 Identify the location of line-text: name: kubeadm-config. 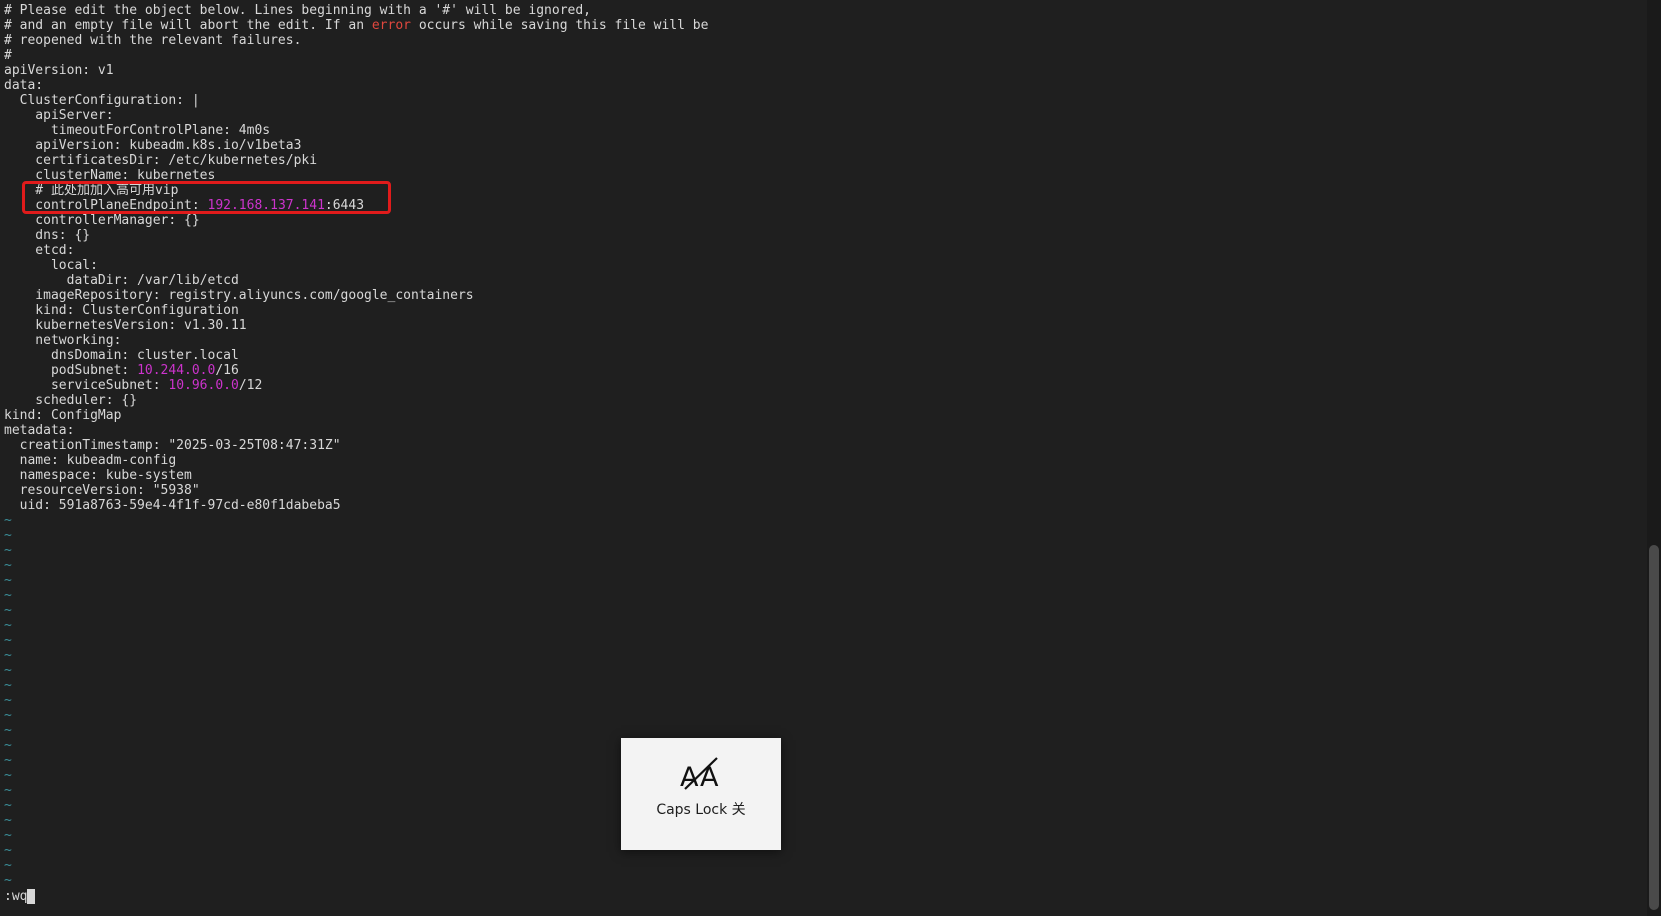
(90, 460).